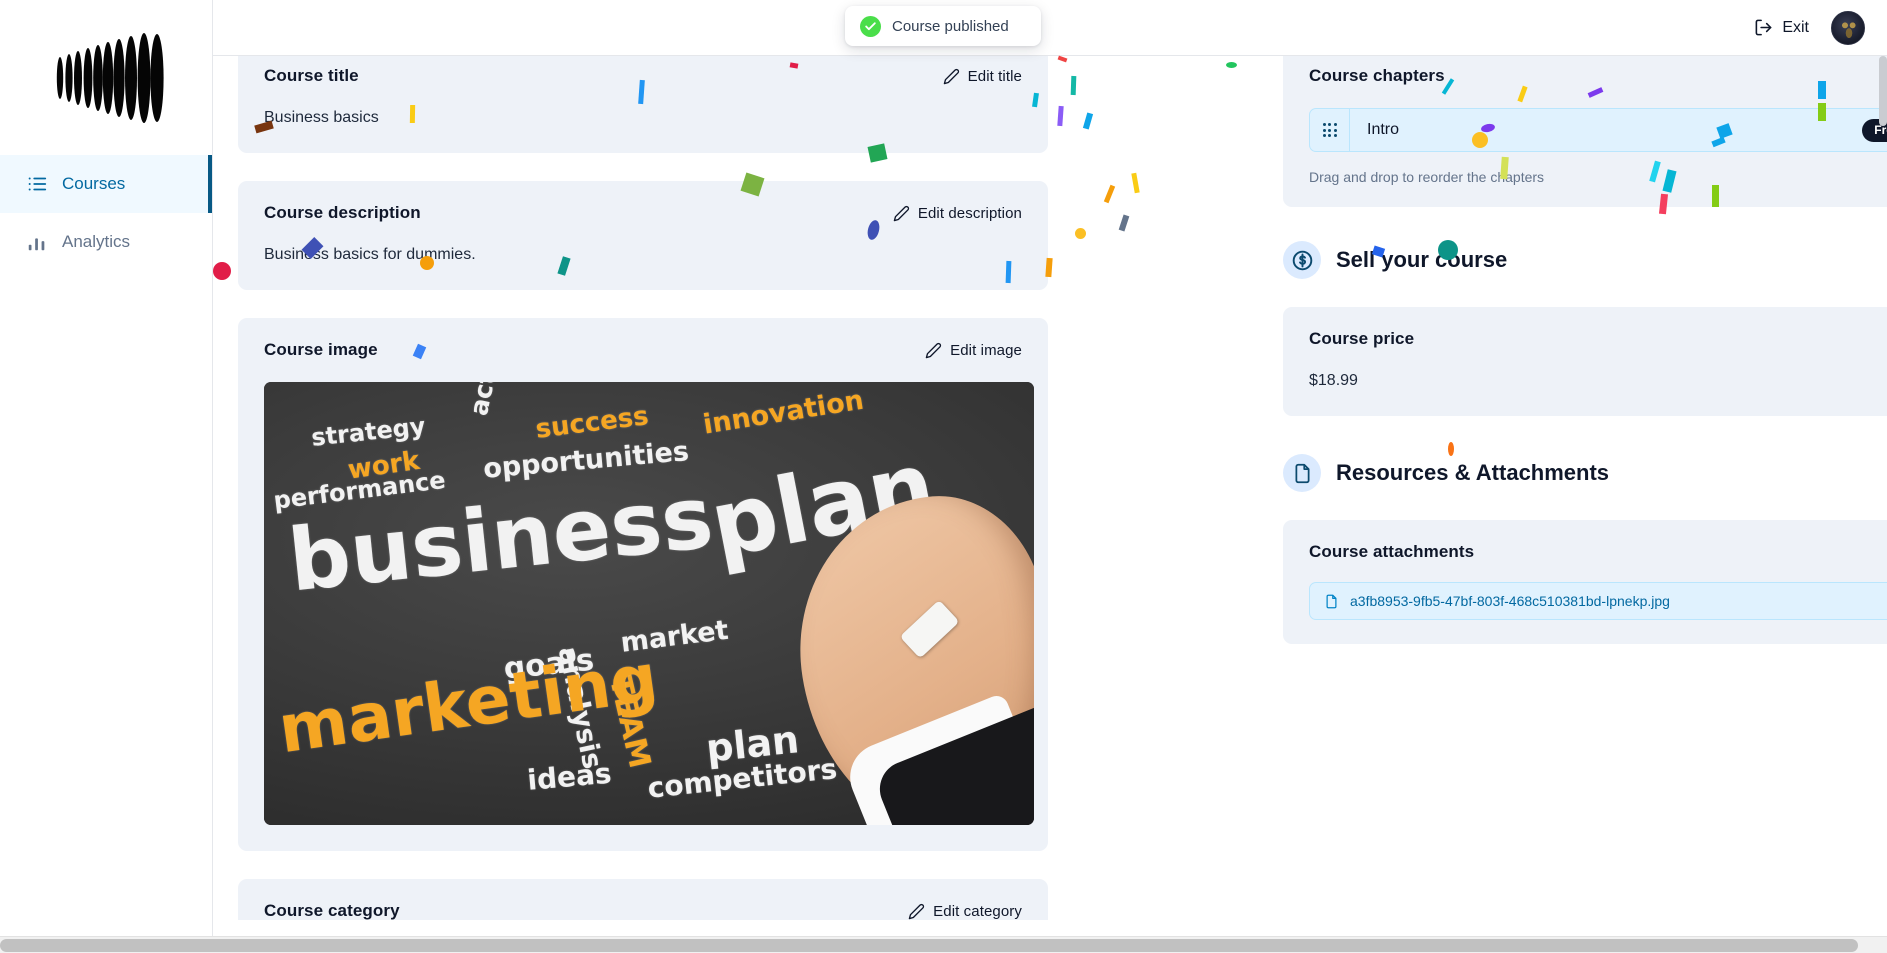  Describe the element at coordinates (870, 26) in the screenshot. I see `check-circle-icon` at that location.